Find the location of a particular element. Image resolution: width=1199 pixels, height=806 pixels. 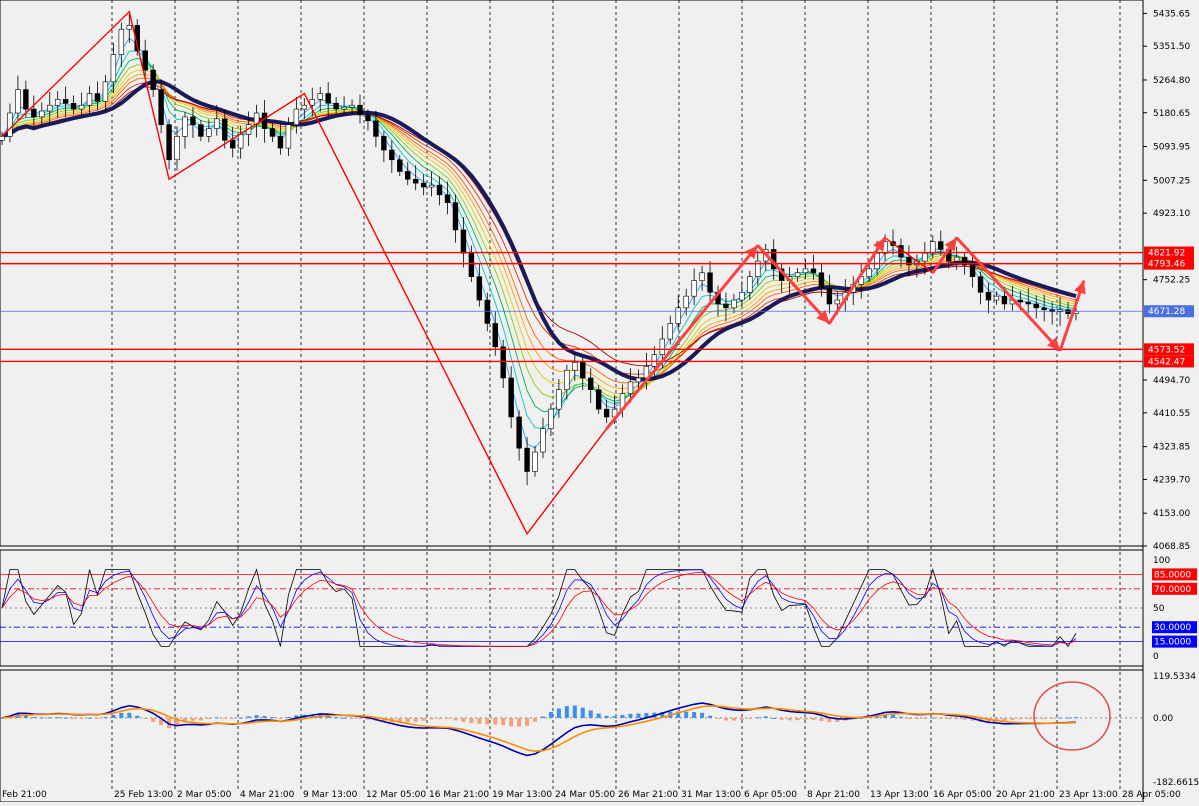

macd-tick-label: 119.5334 is located at coordinates (1174, 677).